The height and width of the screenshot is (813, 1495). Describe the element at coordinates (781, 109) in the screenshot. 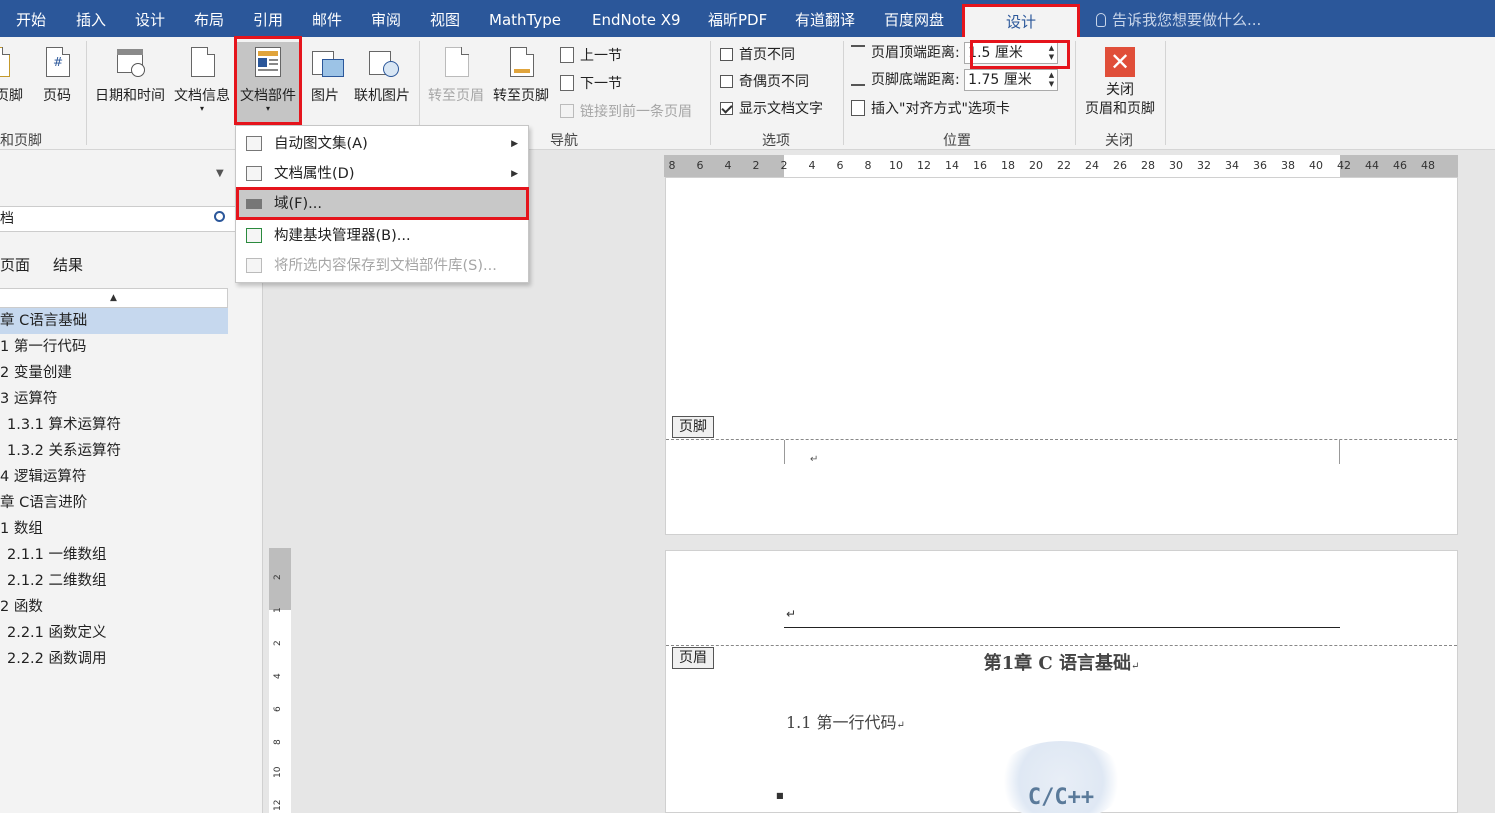

I see `show-document-text-label: 显示文档文字` at that location.